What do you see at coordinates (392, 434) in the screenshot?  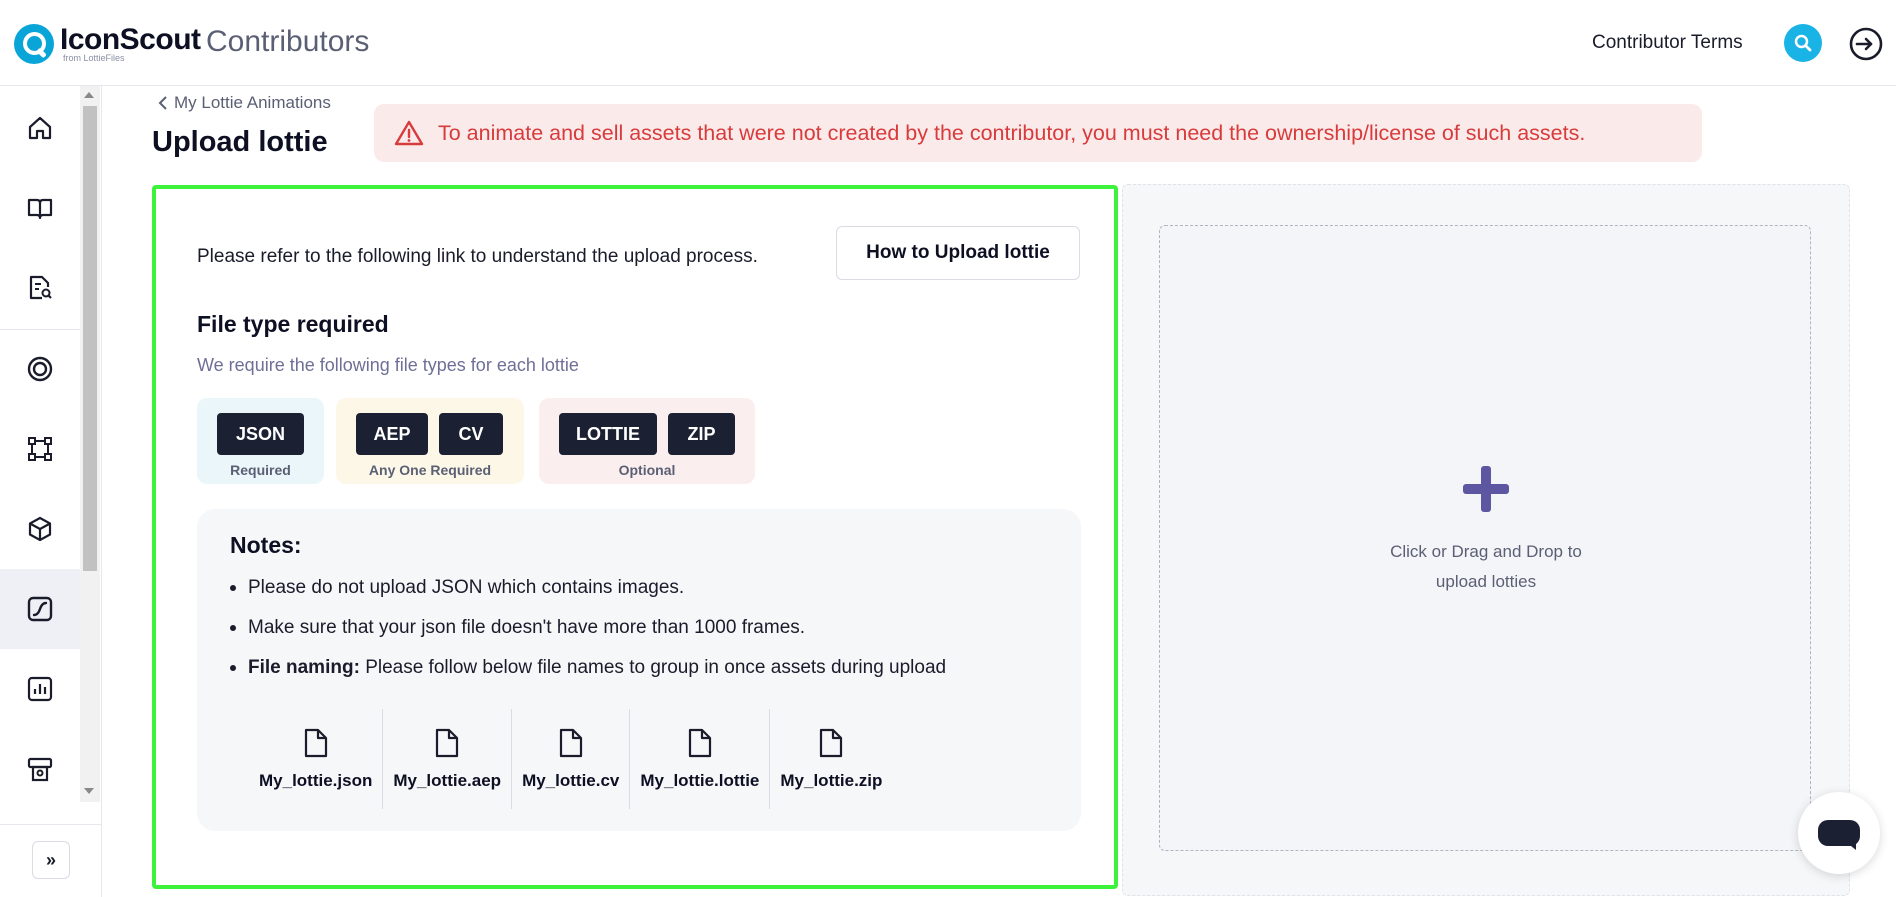 I see `chip-aep: AEP` at bounding box center [392, 434].